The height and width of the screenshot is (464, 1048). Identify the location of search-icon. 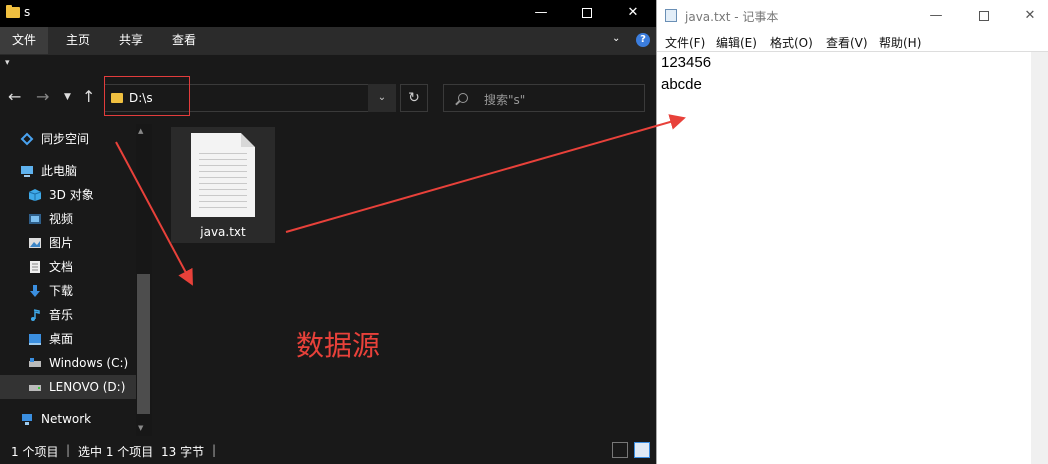
(463, 98).